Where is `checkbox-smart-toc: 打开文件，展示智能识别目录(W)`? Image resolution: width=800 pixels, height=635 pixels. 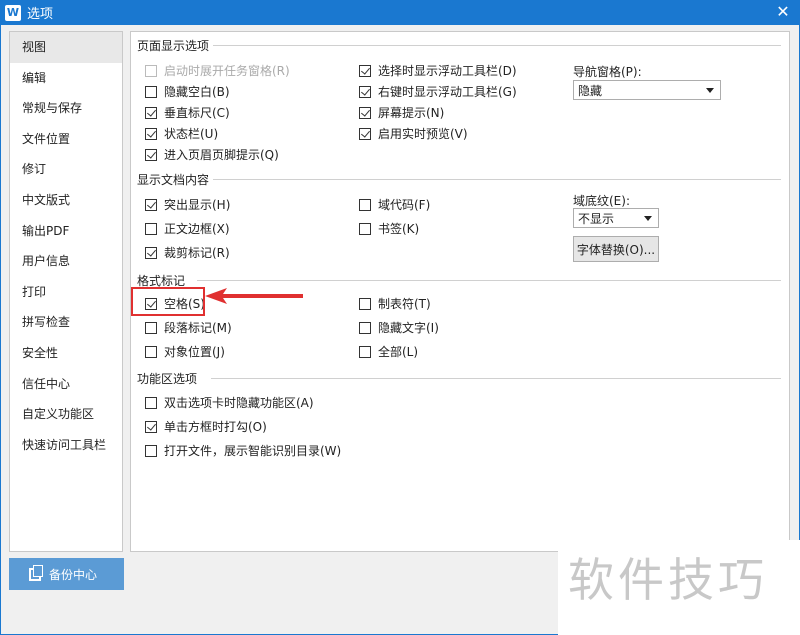
checkbox-smart-toc: 打开文件，展示智能识别目录(W) is located at coordinates (243, 450).